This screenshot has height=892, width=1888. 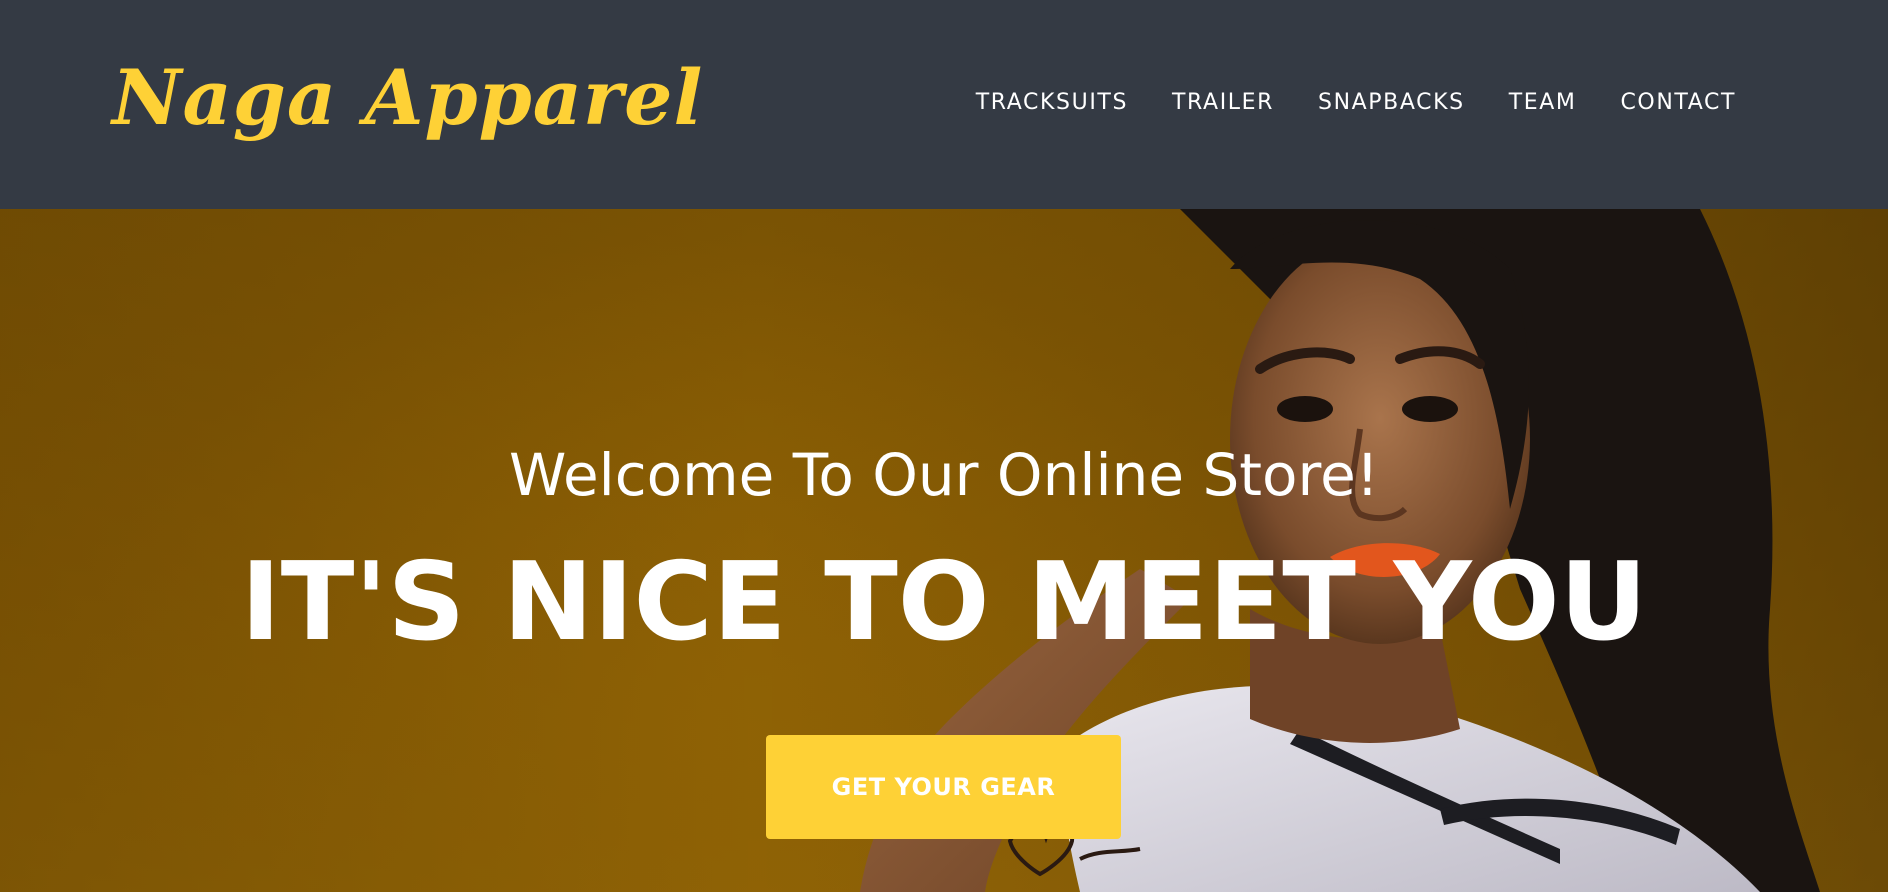 I want to click on get-your-gear-button: GET YOUR GEAR, so click(x=943, y=787).